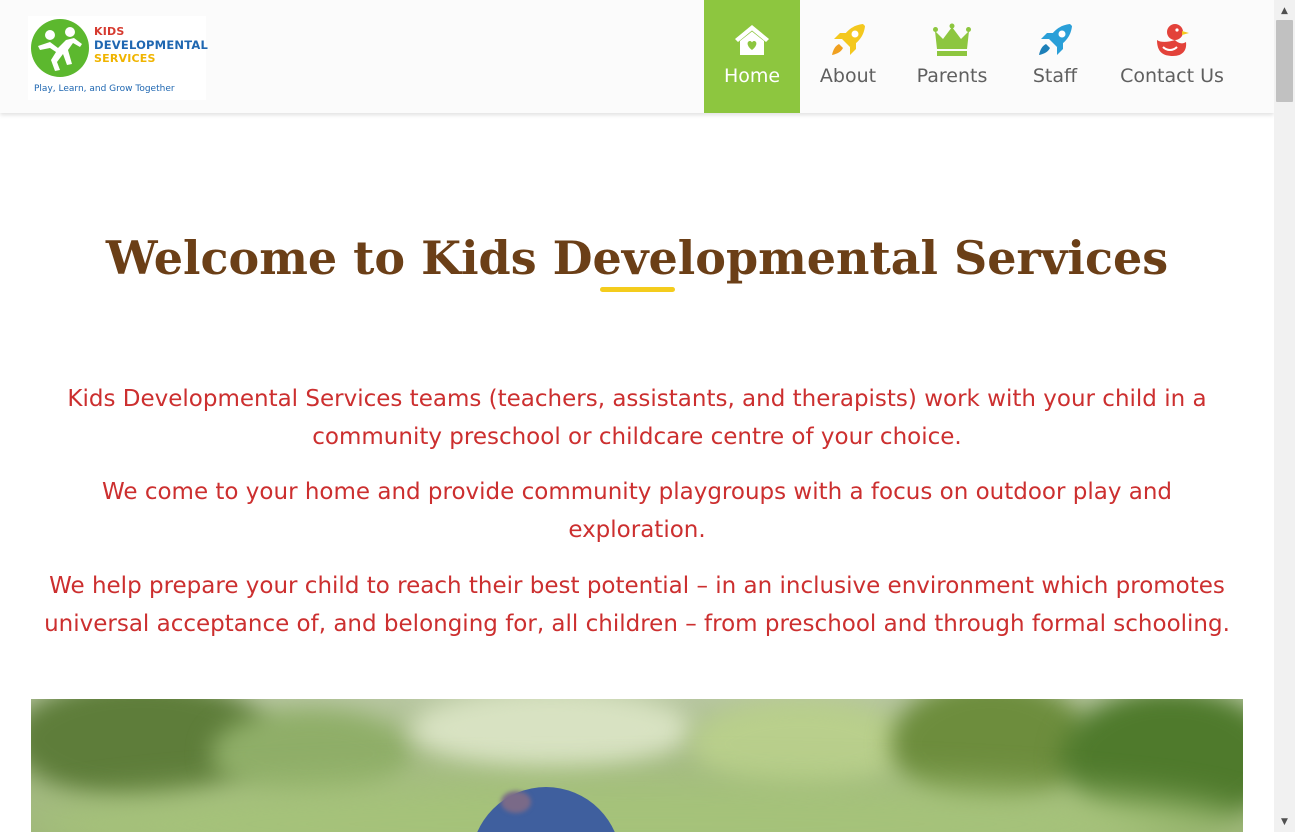 The width and height of the screenshot is (1295, 832). I want to click on crown-icon, so click(952, 40).